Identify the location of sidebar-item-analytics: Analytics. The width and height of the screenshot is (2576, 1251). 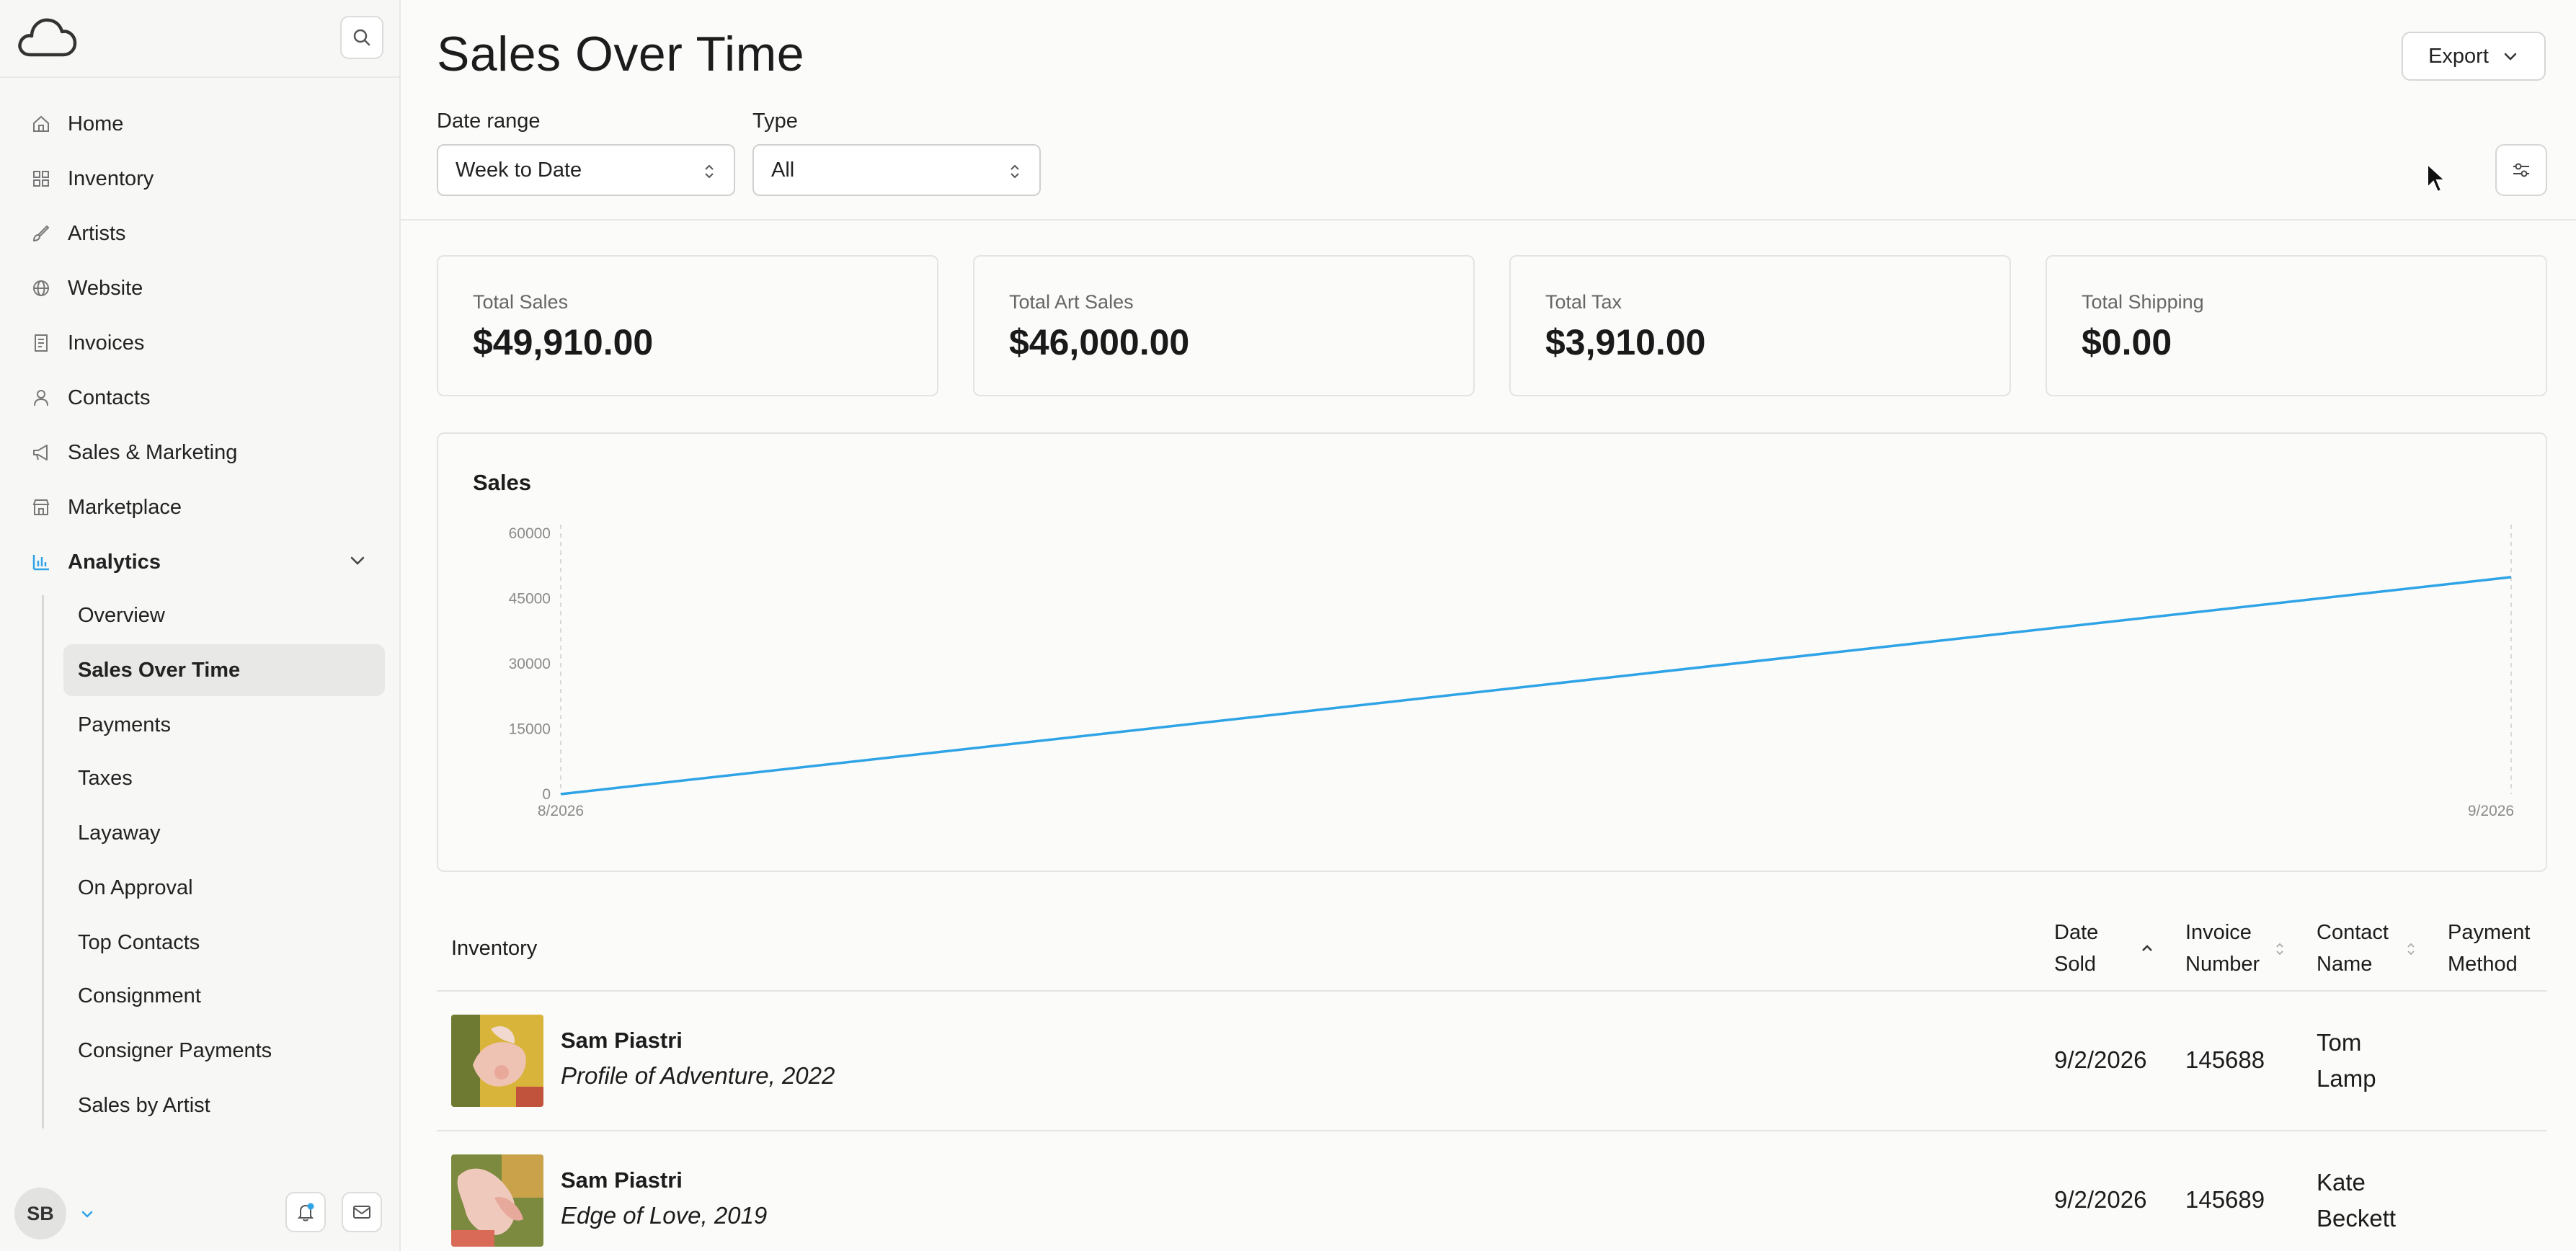
(95, 562).